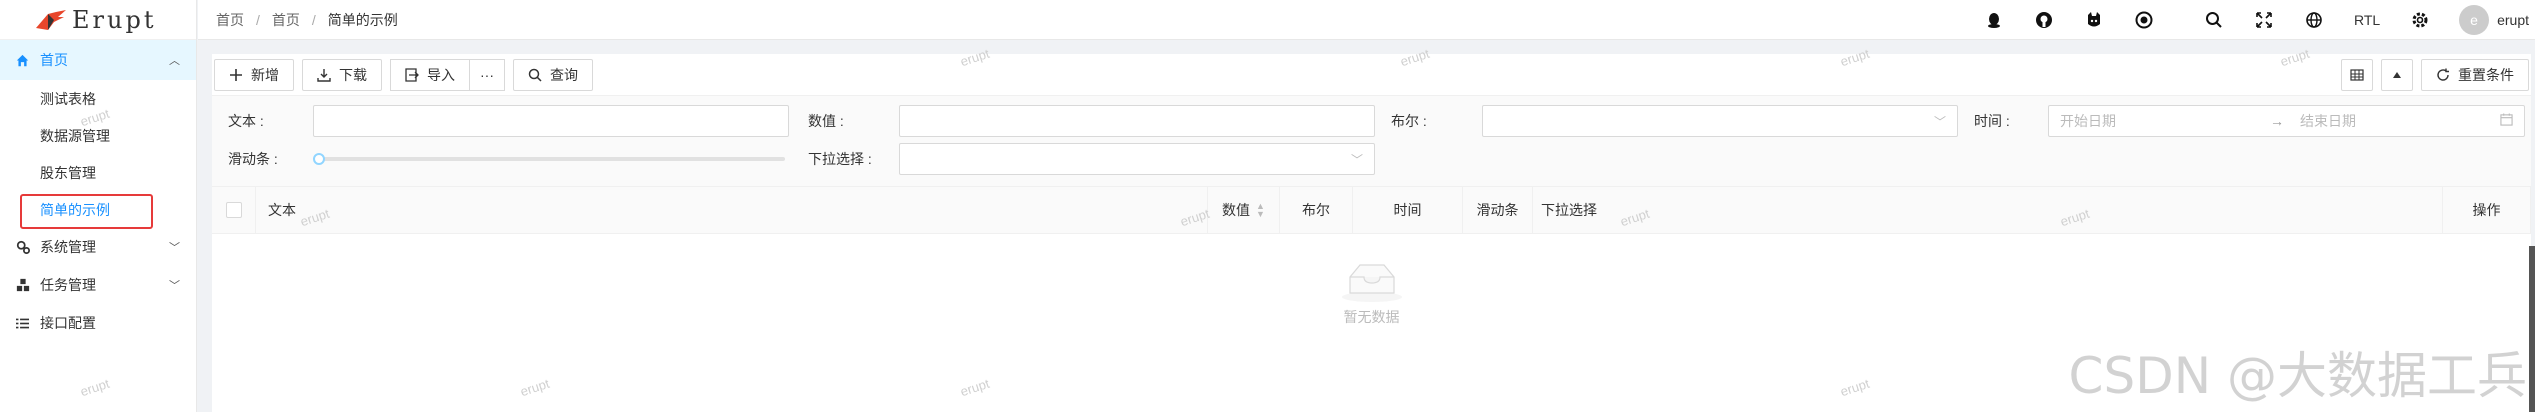  I want to click on query-button-label: 查询, so click(564, 74).